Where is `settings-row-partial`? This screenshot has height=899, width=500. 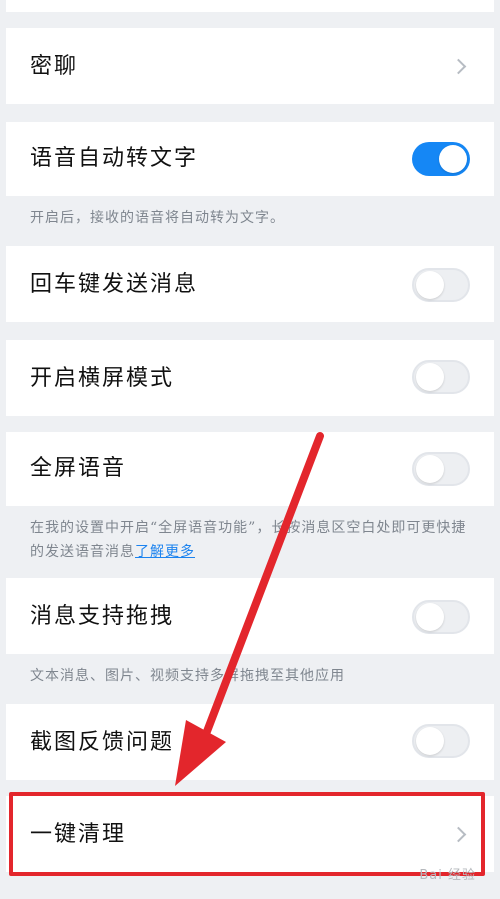
settings-row-partial is located at coordinates (250, 6).